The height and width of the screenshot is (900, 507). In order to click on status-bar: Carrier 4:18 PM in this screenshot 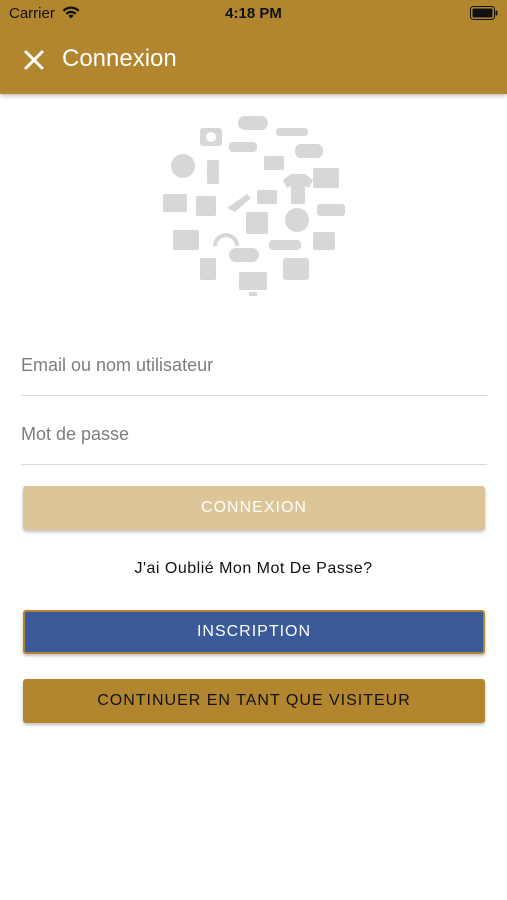, I will do `click(253, 14)`.